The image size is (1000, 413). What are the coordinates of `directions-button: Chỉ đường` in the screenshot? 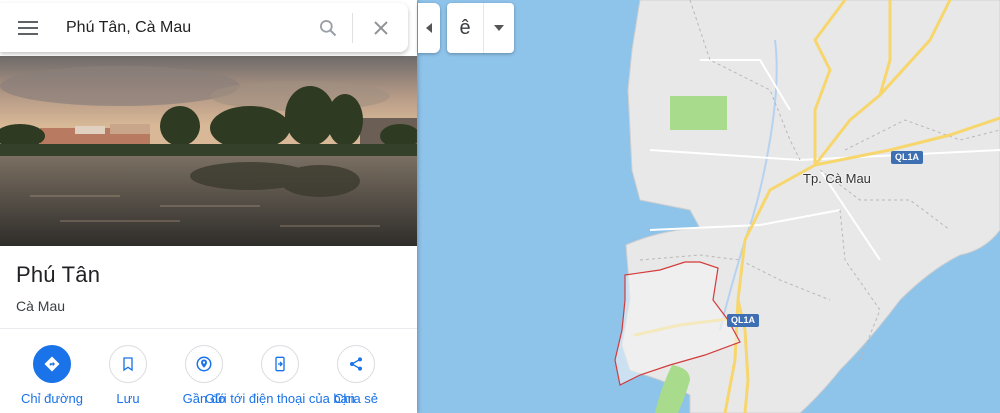 It's located at (52, 376).